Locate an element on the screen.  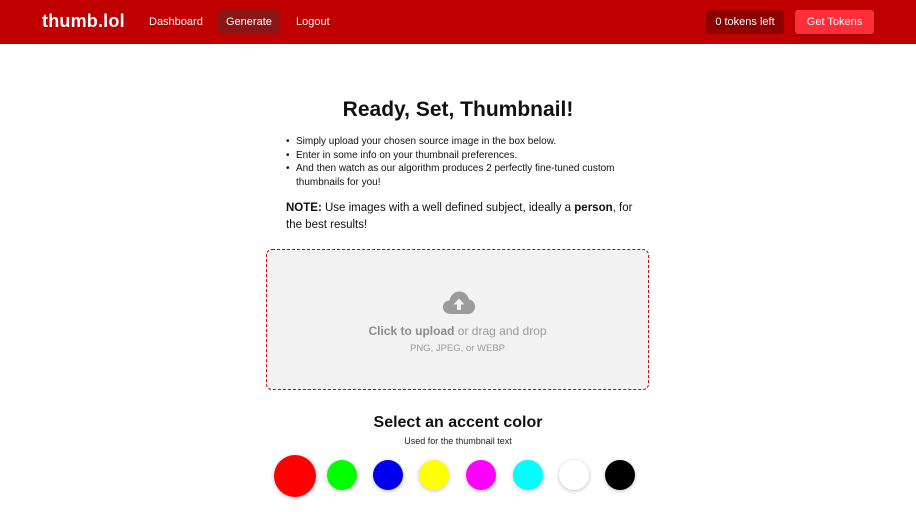
color-swatch-green is located at coordinates (342, 475).